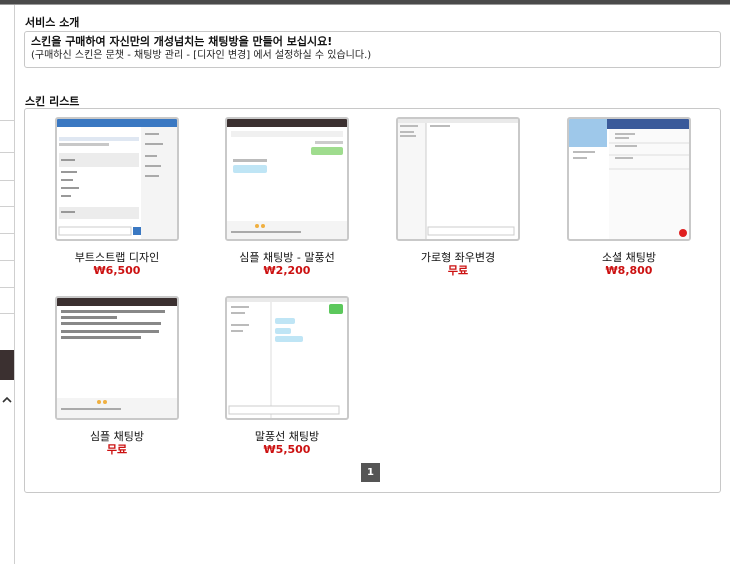  I want to click on skin-card: 심플 채팅방 - 말풍선 ₩2,200, so click(287, 197).